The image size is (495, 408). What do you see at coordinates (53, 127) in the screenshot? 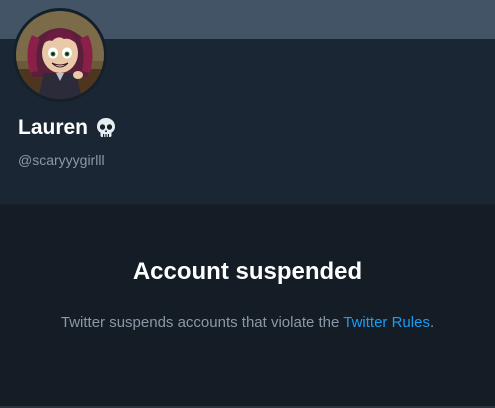
I see `display-name: Lauren` at bounding box center [53, 127].